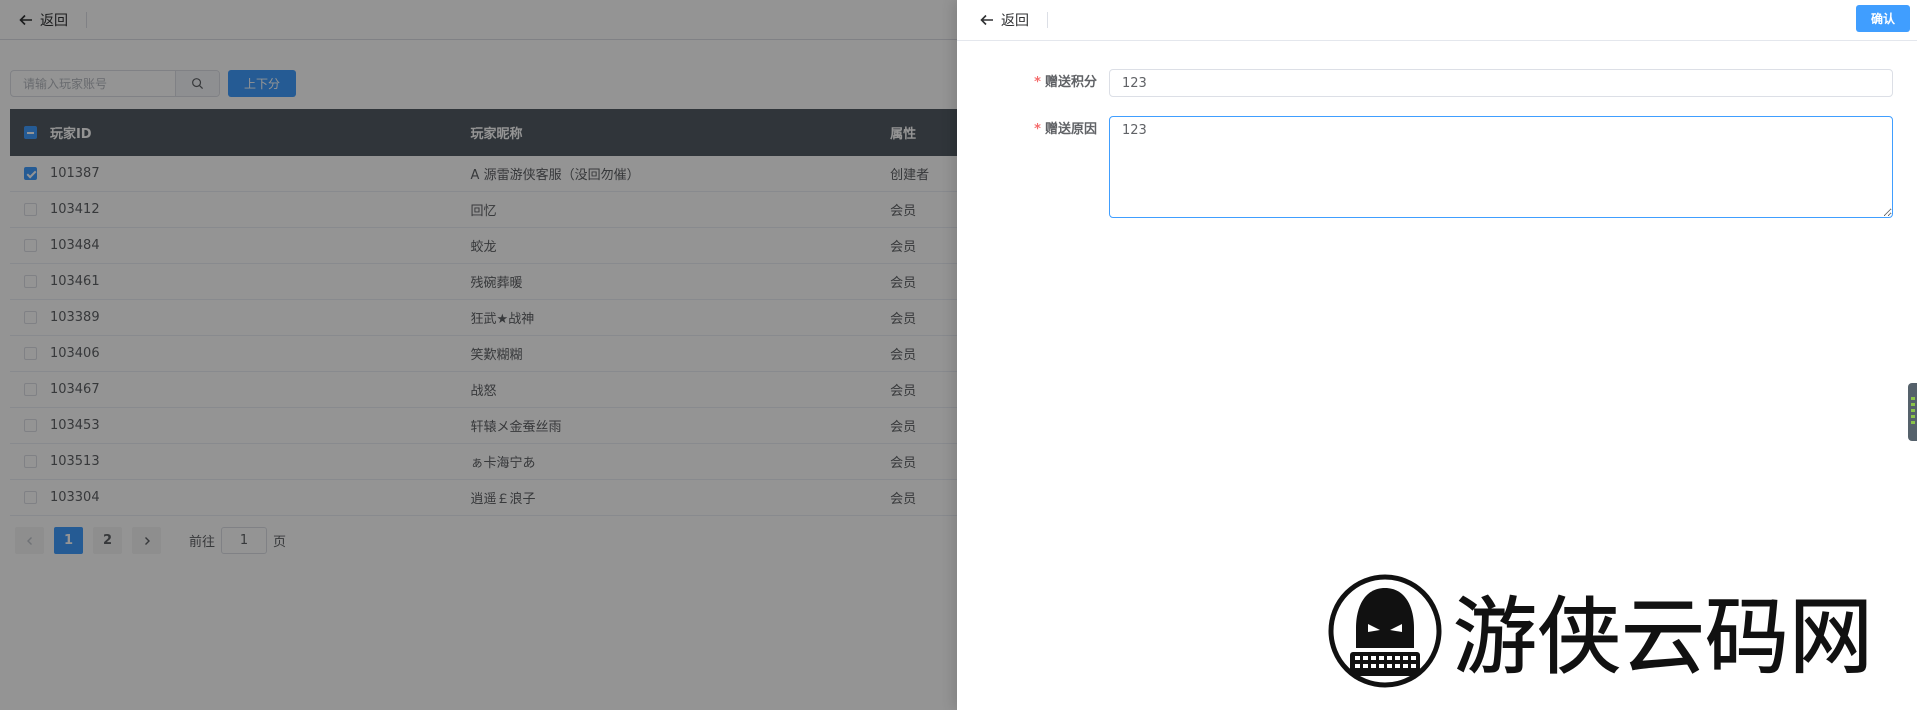 The width and height of the screenshot is (1917, 710). What do you see at coordinates (1385, 631) in the screenshot?
I see `hacker-mascot-icon` at bounding box center [1385, 631].